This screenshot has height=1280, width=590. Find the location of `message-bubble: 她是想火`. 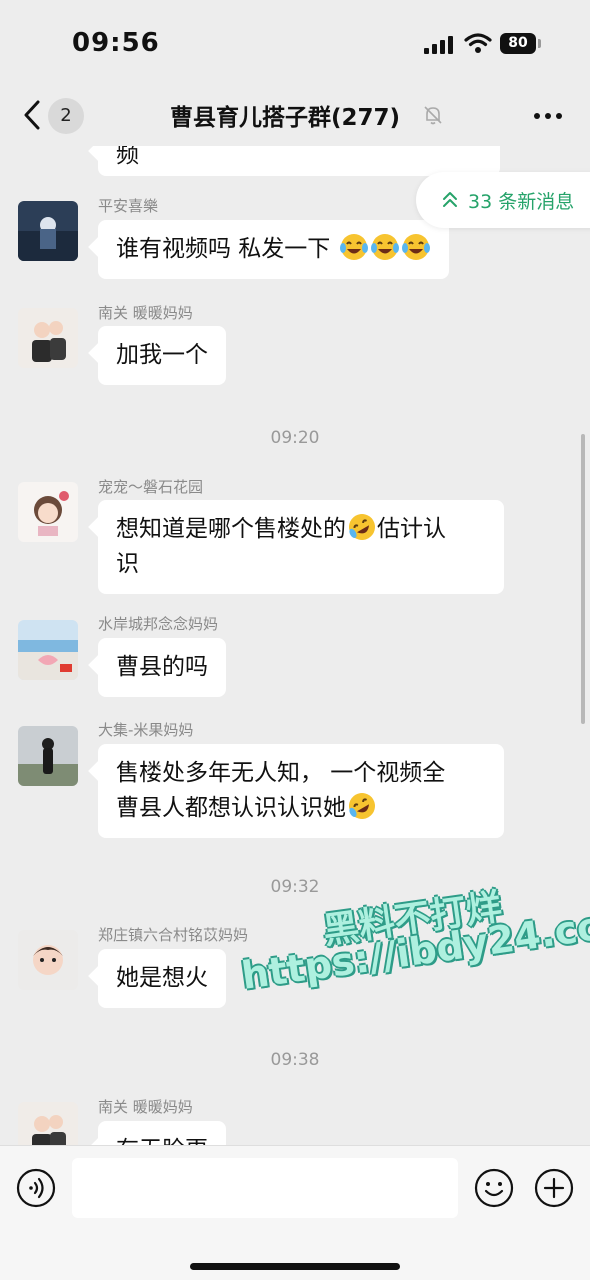

message-bubble: 她是想火 is located at coordinates (162, 978).